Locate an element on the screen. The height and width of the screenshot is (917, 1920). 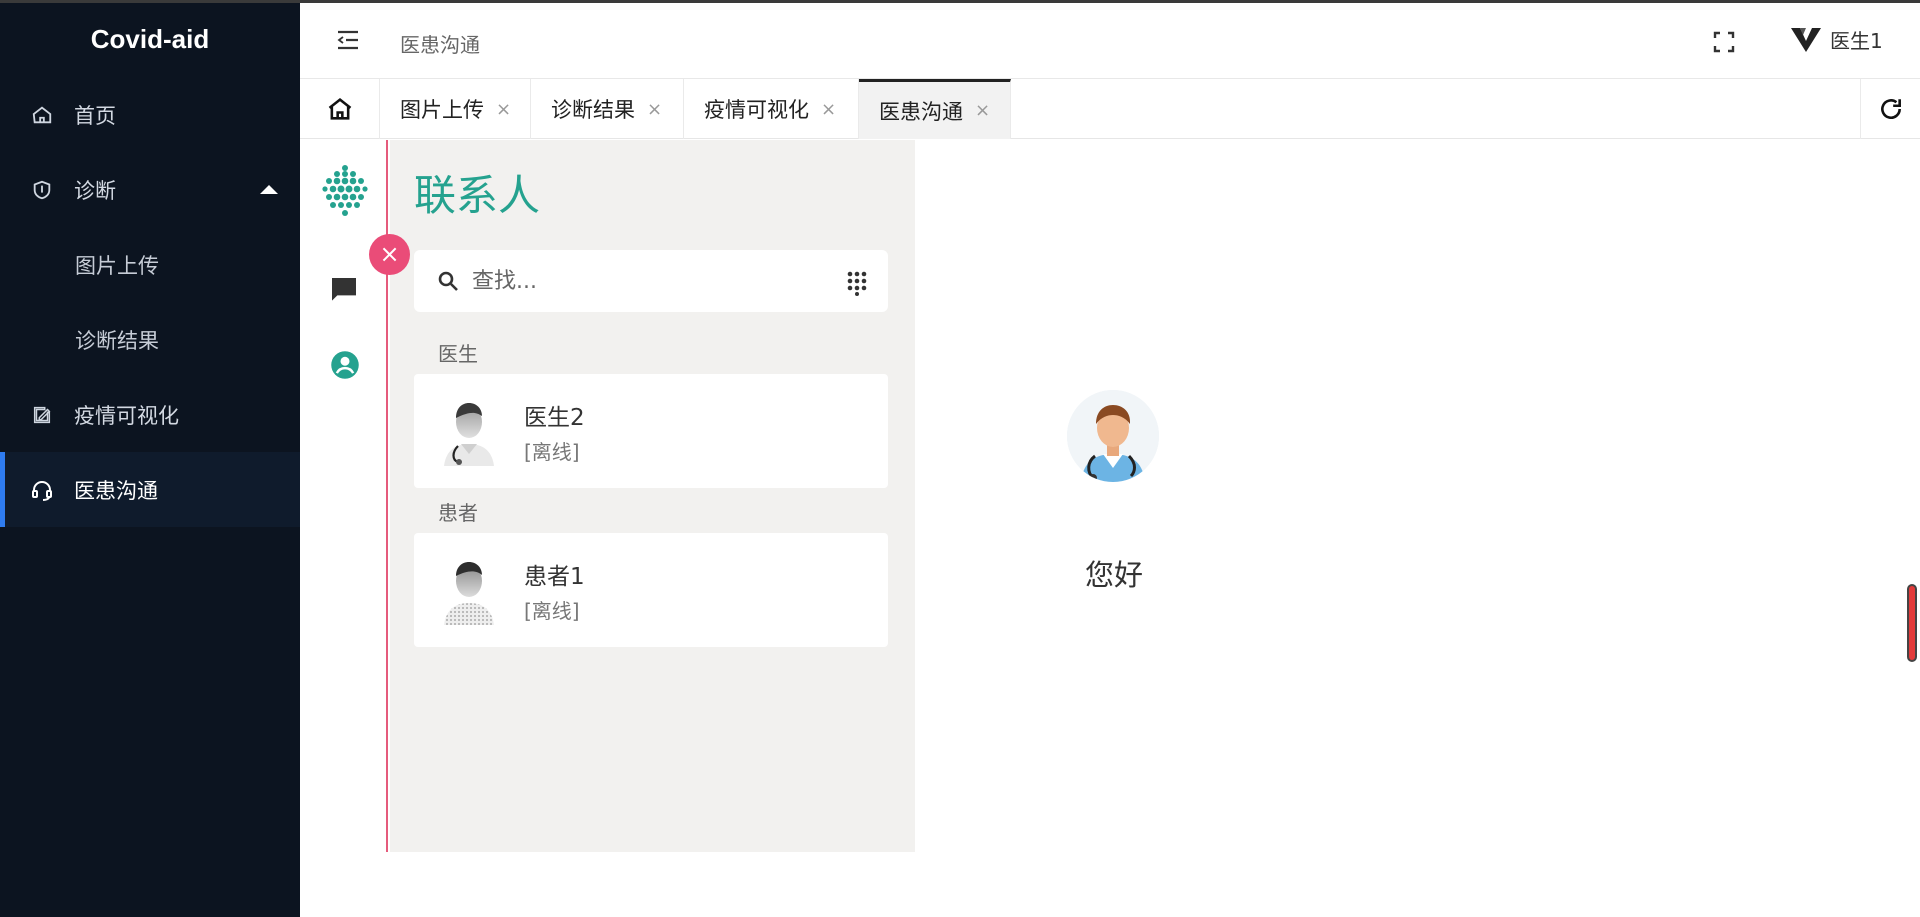
contact-name: 医生2 is located at coordinates (554, 418).